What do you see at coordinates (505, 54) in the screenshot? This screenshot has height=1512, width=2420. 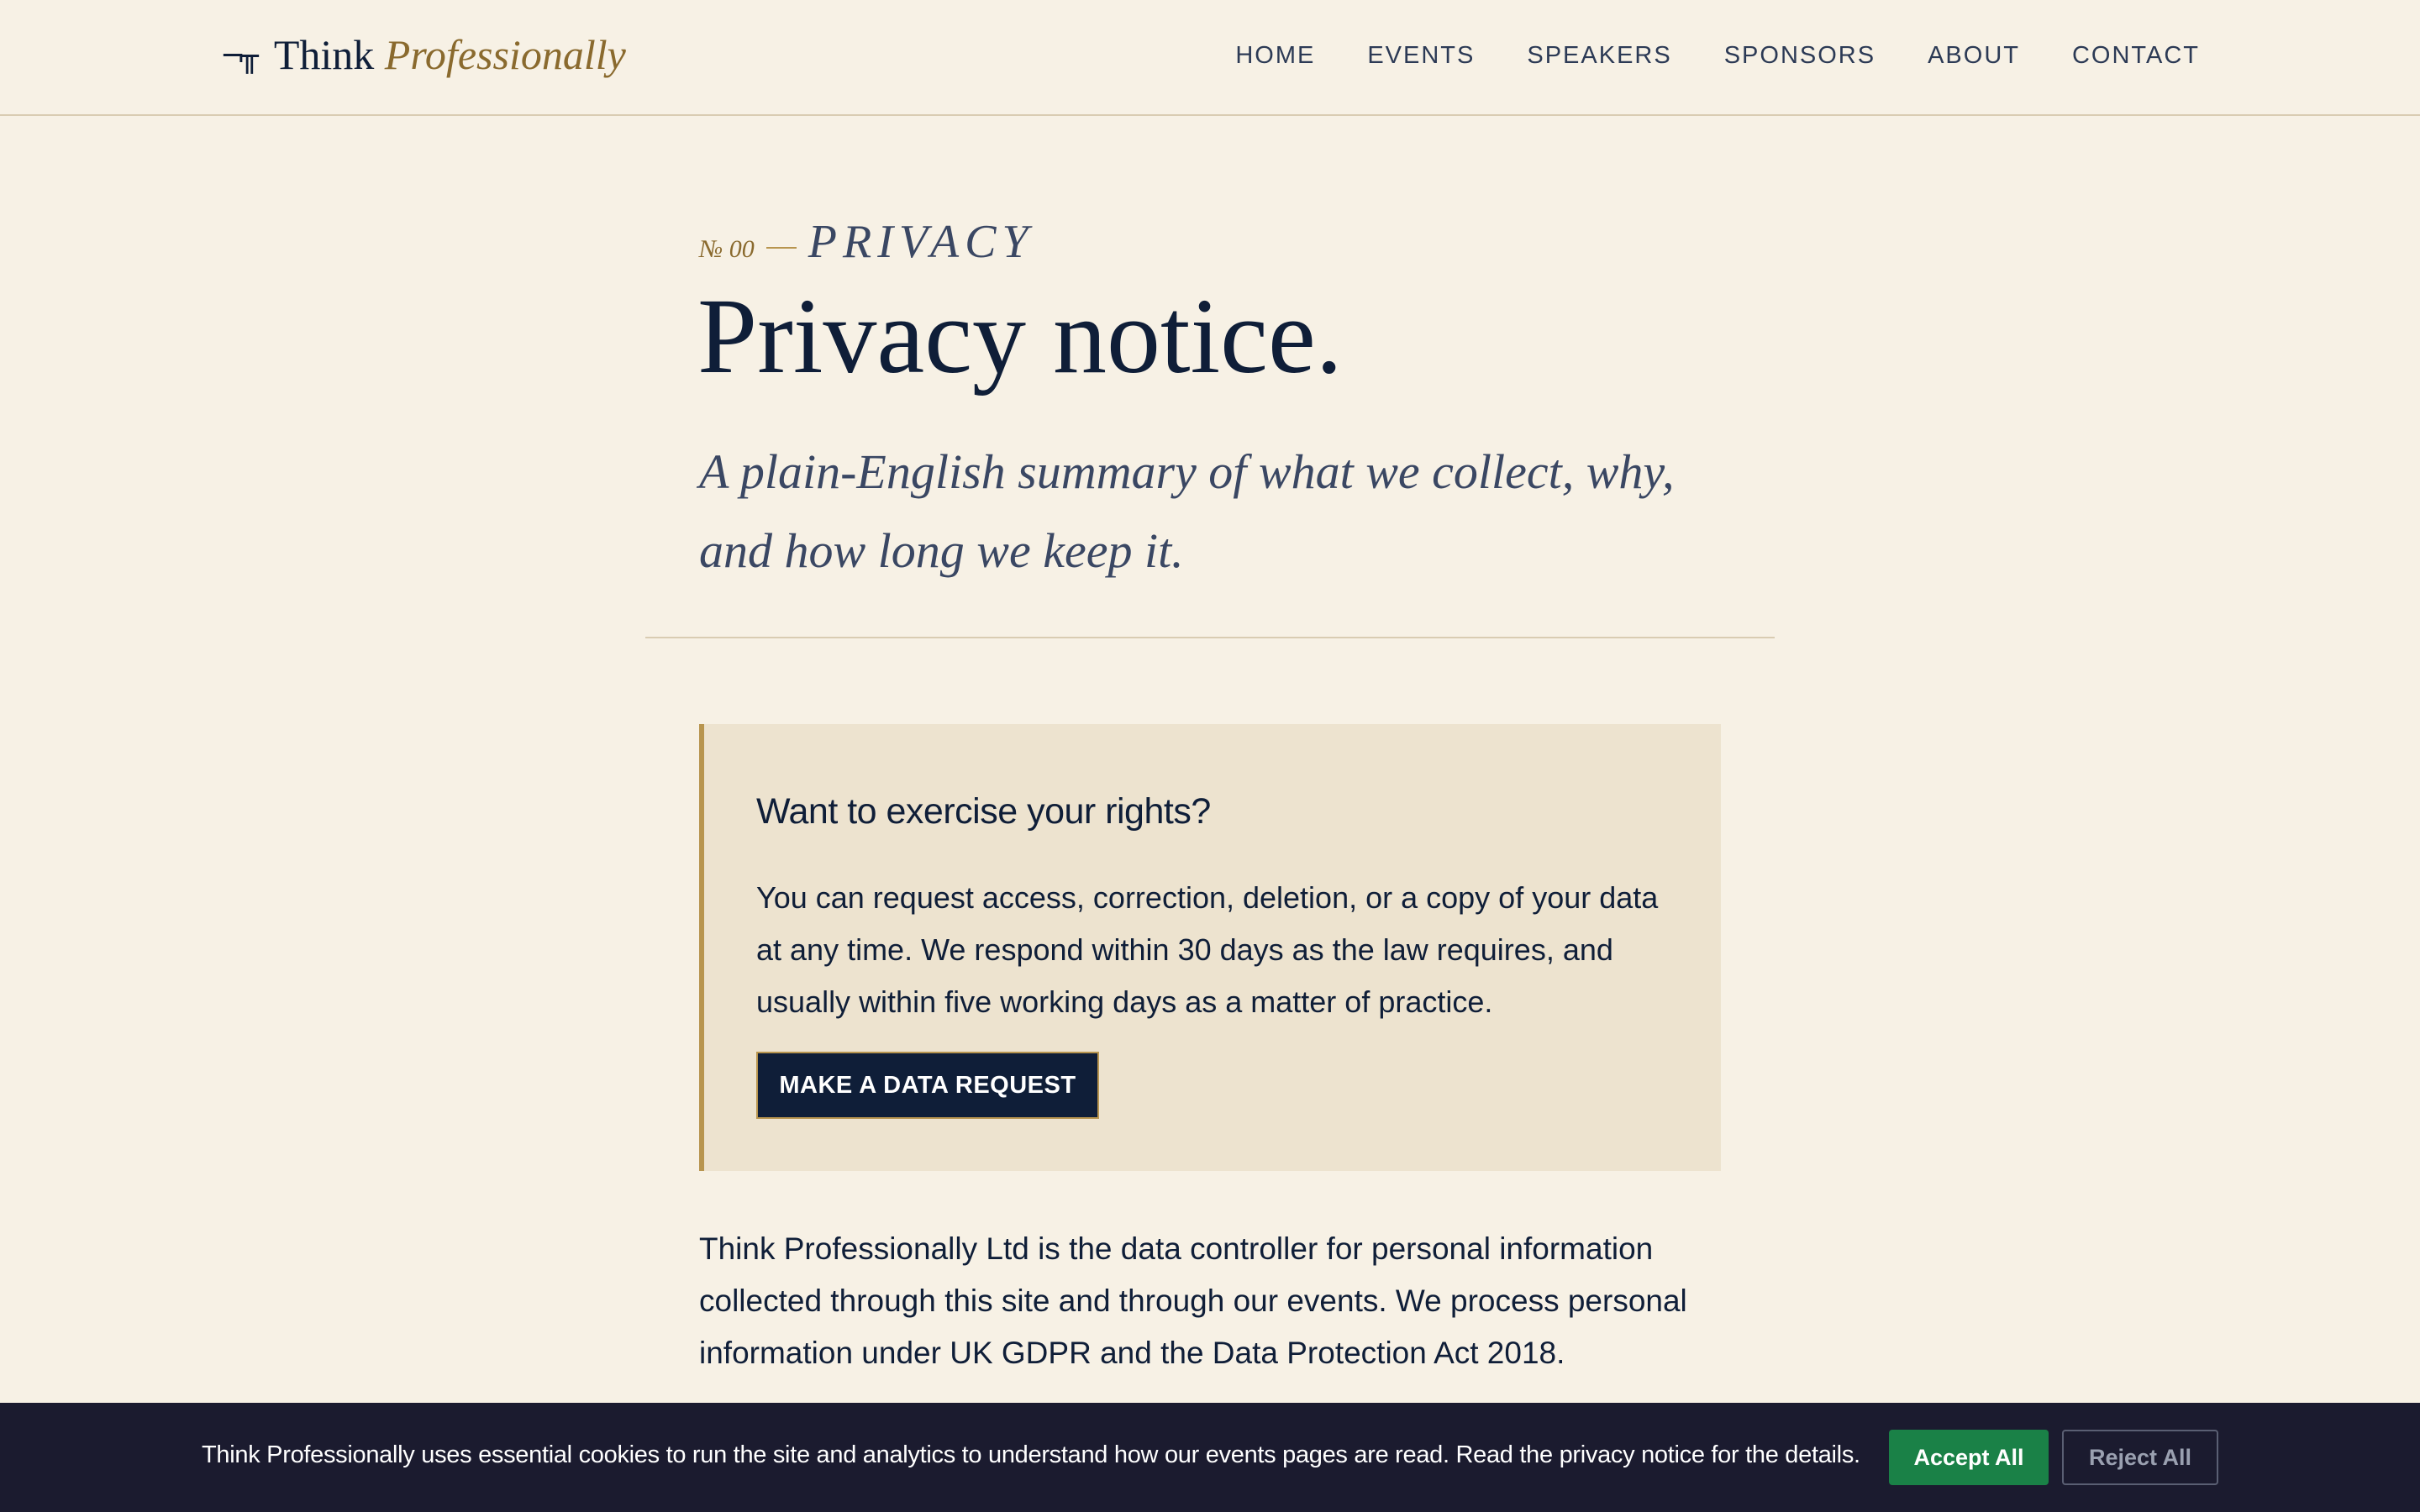 I see `brand-accent: Professionally` at bounding box center [505, 54].